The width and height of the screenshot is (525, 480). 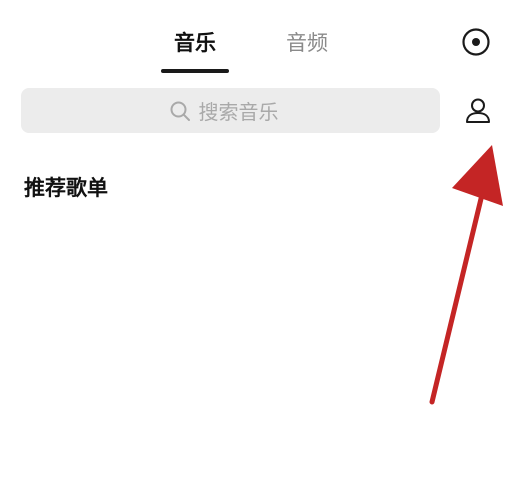 I want to click on tab-music: 音乐, so click(x=195, y=44).